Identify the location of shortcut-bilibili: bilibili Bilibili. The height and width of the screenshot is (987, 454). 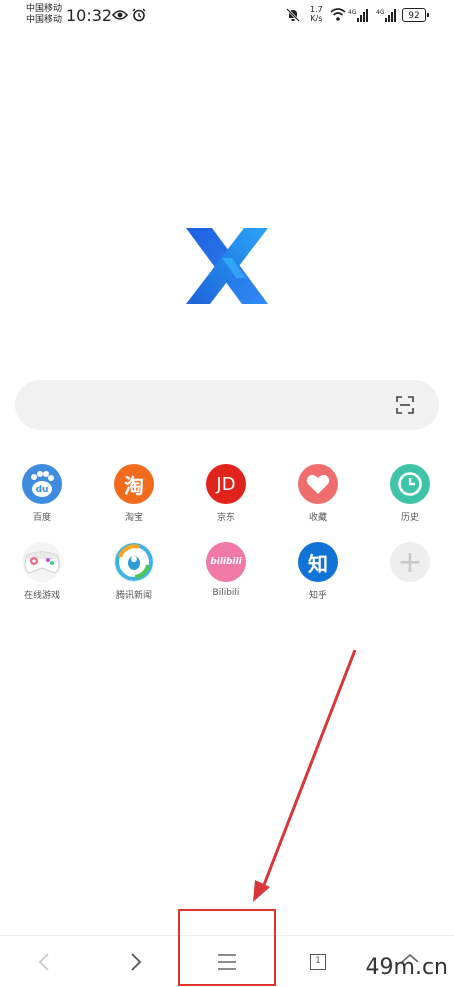
(226, 570).